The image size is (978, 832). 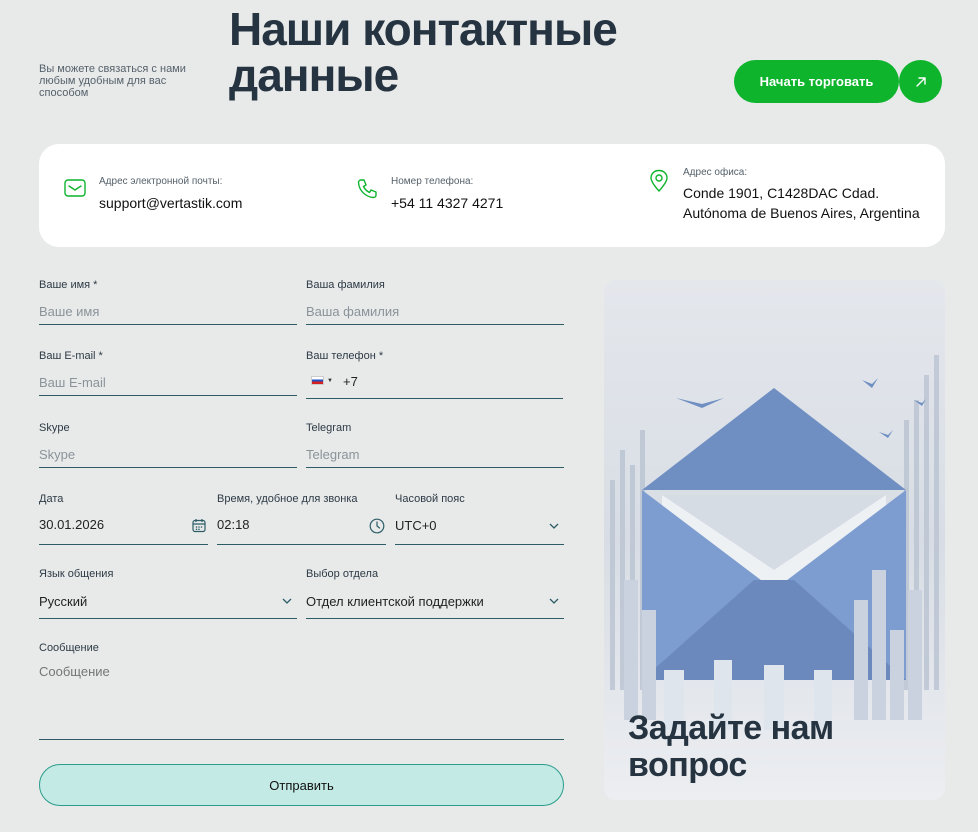 I want to click on language-underline, so click(x=168, y=618).